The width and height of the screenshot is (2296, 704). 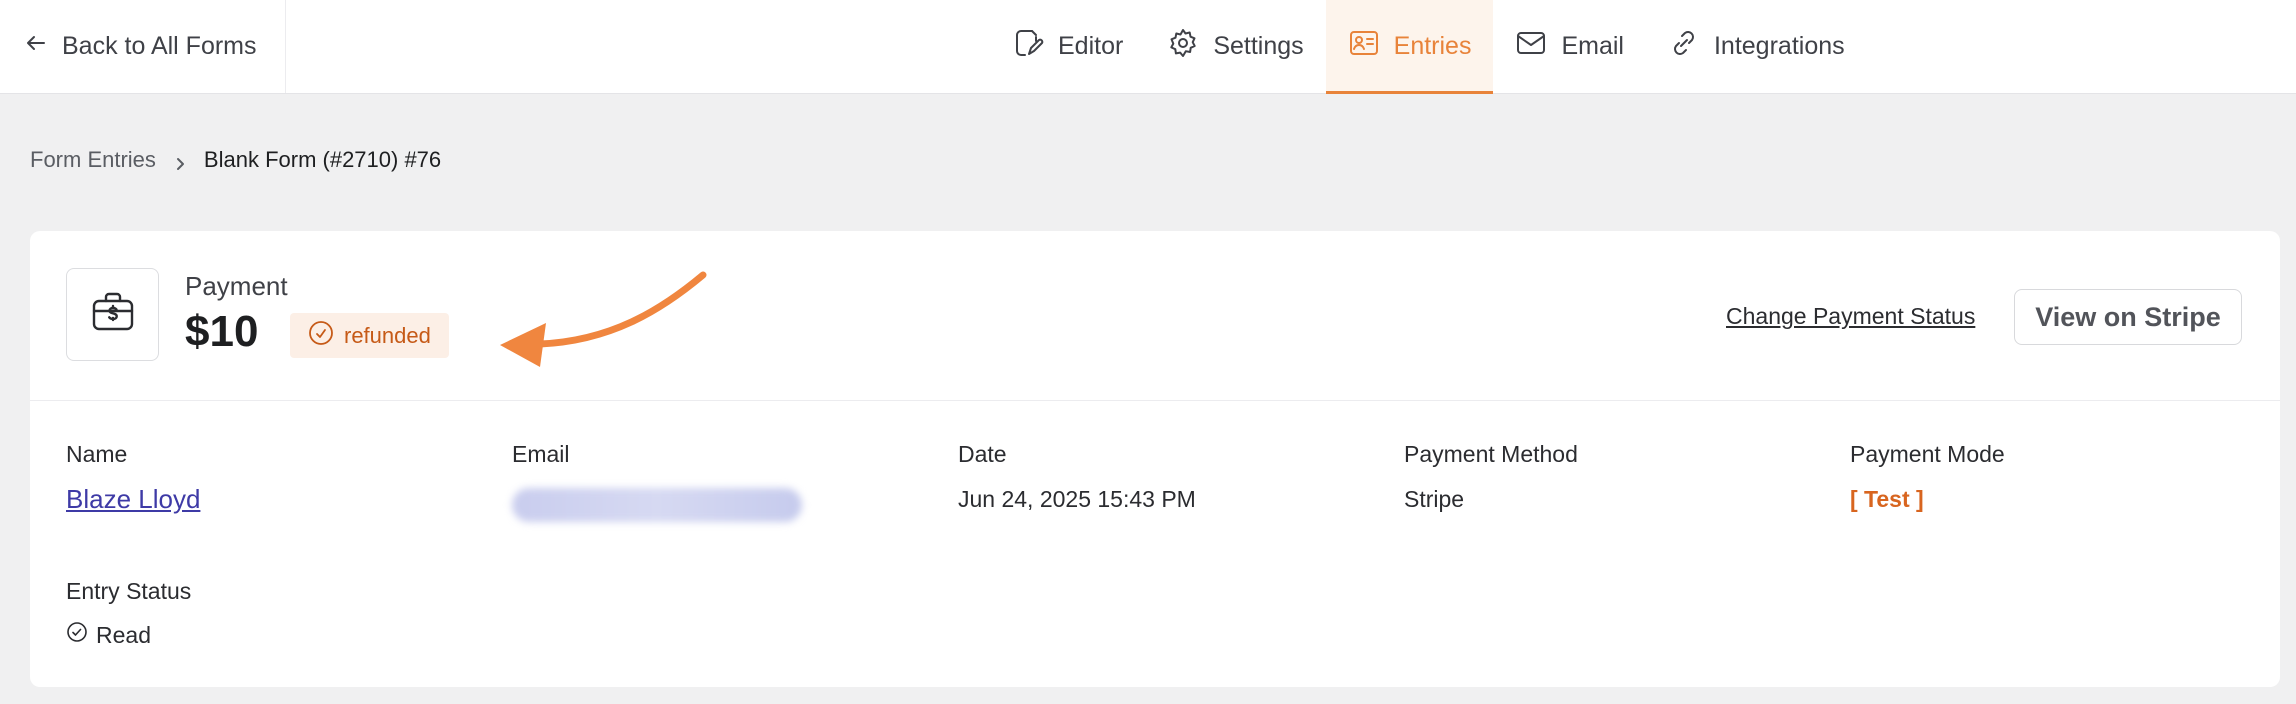 I want to click on payment-amount: $10, so click(x=222, y=331).